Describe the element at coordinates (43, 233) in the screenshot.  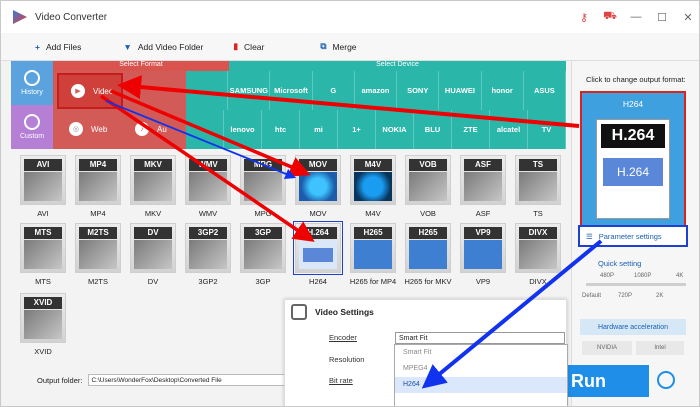
I see `format-tag: MTS` at that location.